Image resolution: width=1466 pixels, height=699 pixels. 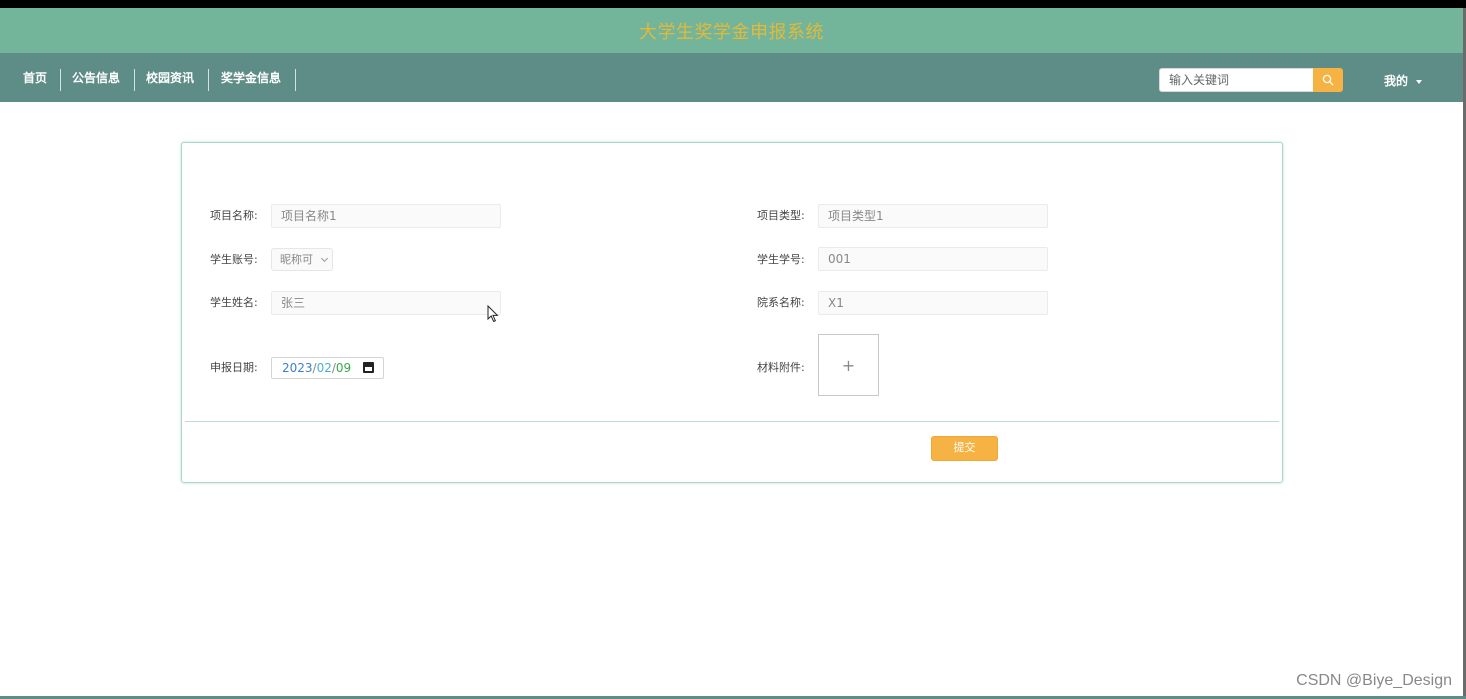 I want to click on project-type-label: 项目类型:, so click(x=781, y=215).